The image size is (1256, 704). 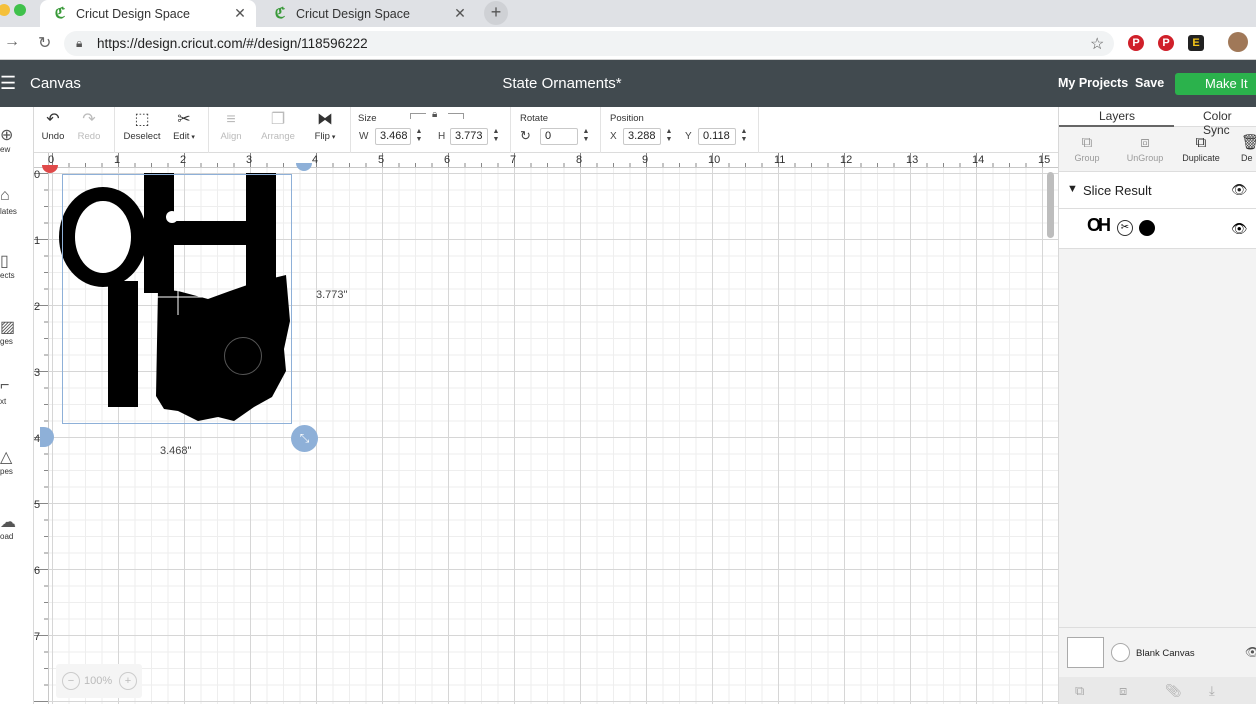 What do you see at coordinates (1072, 189) in the screenshot?
I see `expand-triangle-icon: ▼` at bounding box center [1072, 189].